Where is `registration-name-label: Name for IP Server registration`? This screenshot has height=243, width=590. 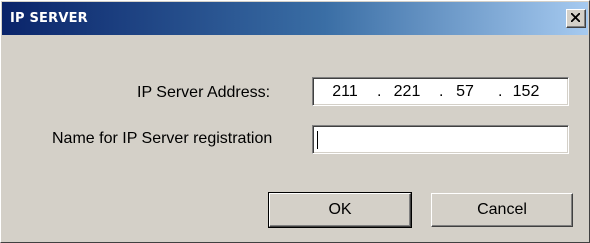 registration-name-label: Name for IP Server registration is located at coordinates (162, 138).